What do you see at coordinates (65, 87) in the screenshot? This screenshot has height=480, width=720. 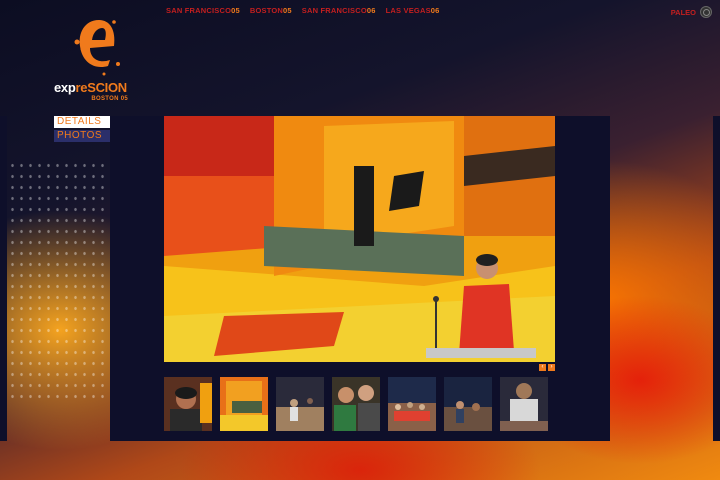 I see `logo-word-main: exp` at bounding box center [65, 87].